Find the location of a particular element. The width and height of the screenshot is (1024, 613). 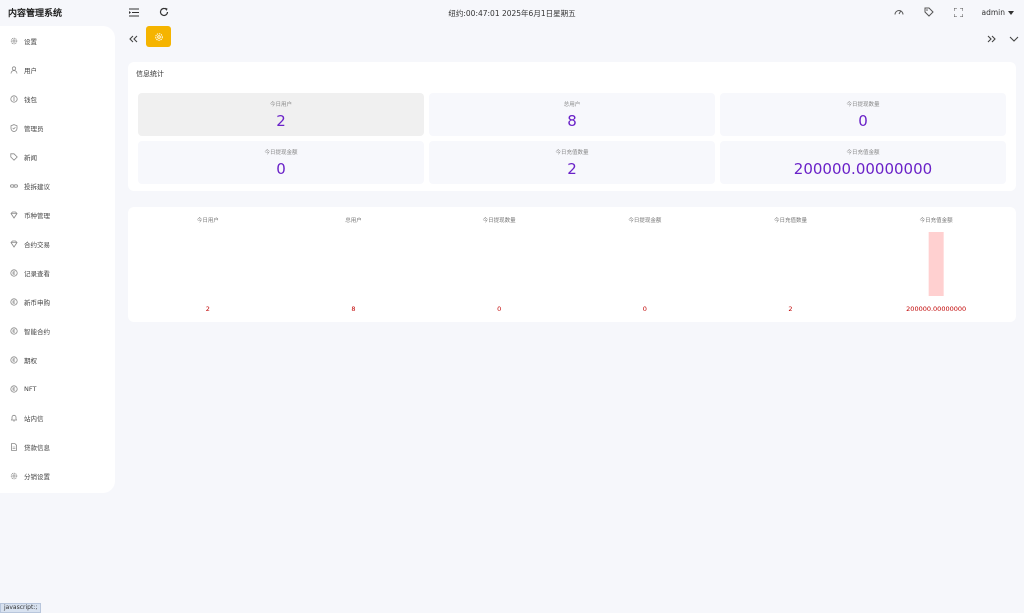

chart-category-label: 今日提现金额 is located at coordinates (645, 220).